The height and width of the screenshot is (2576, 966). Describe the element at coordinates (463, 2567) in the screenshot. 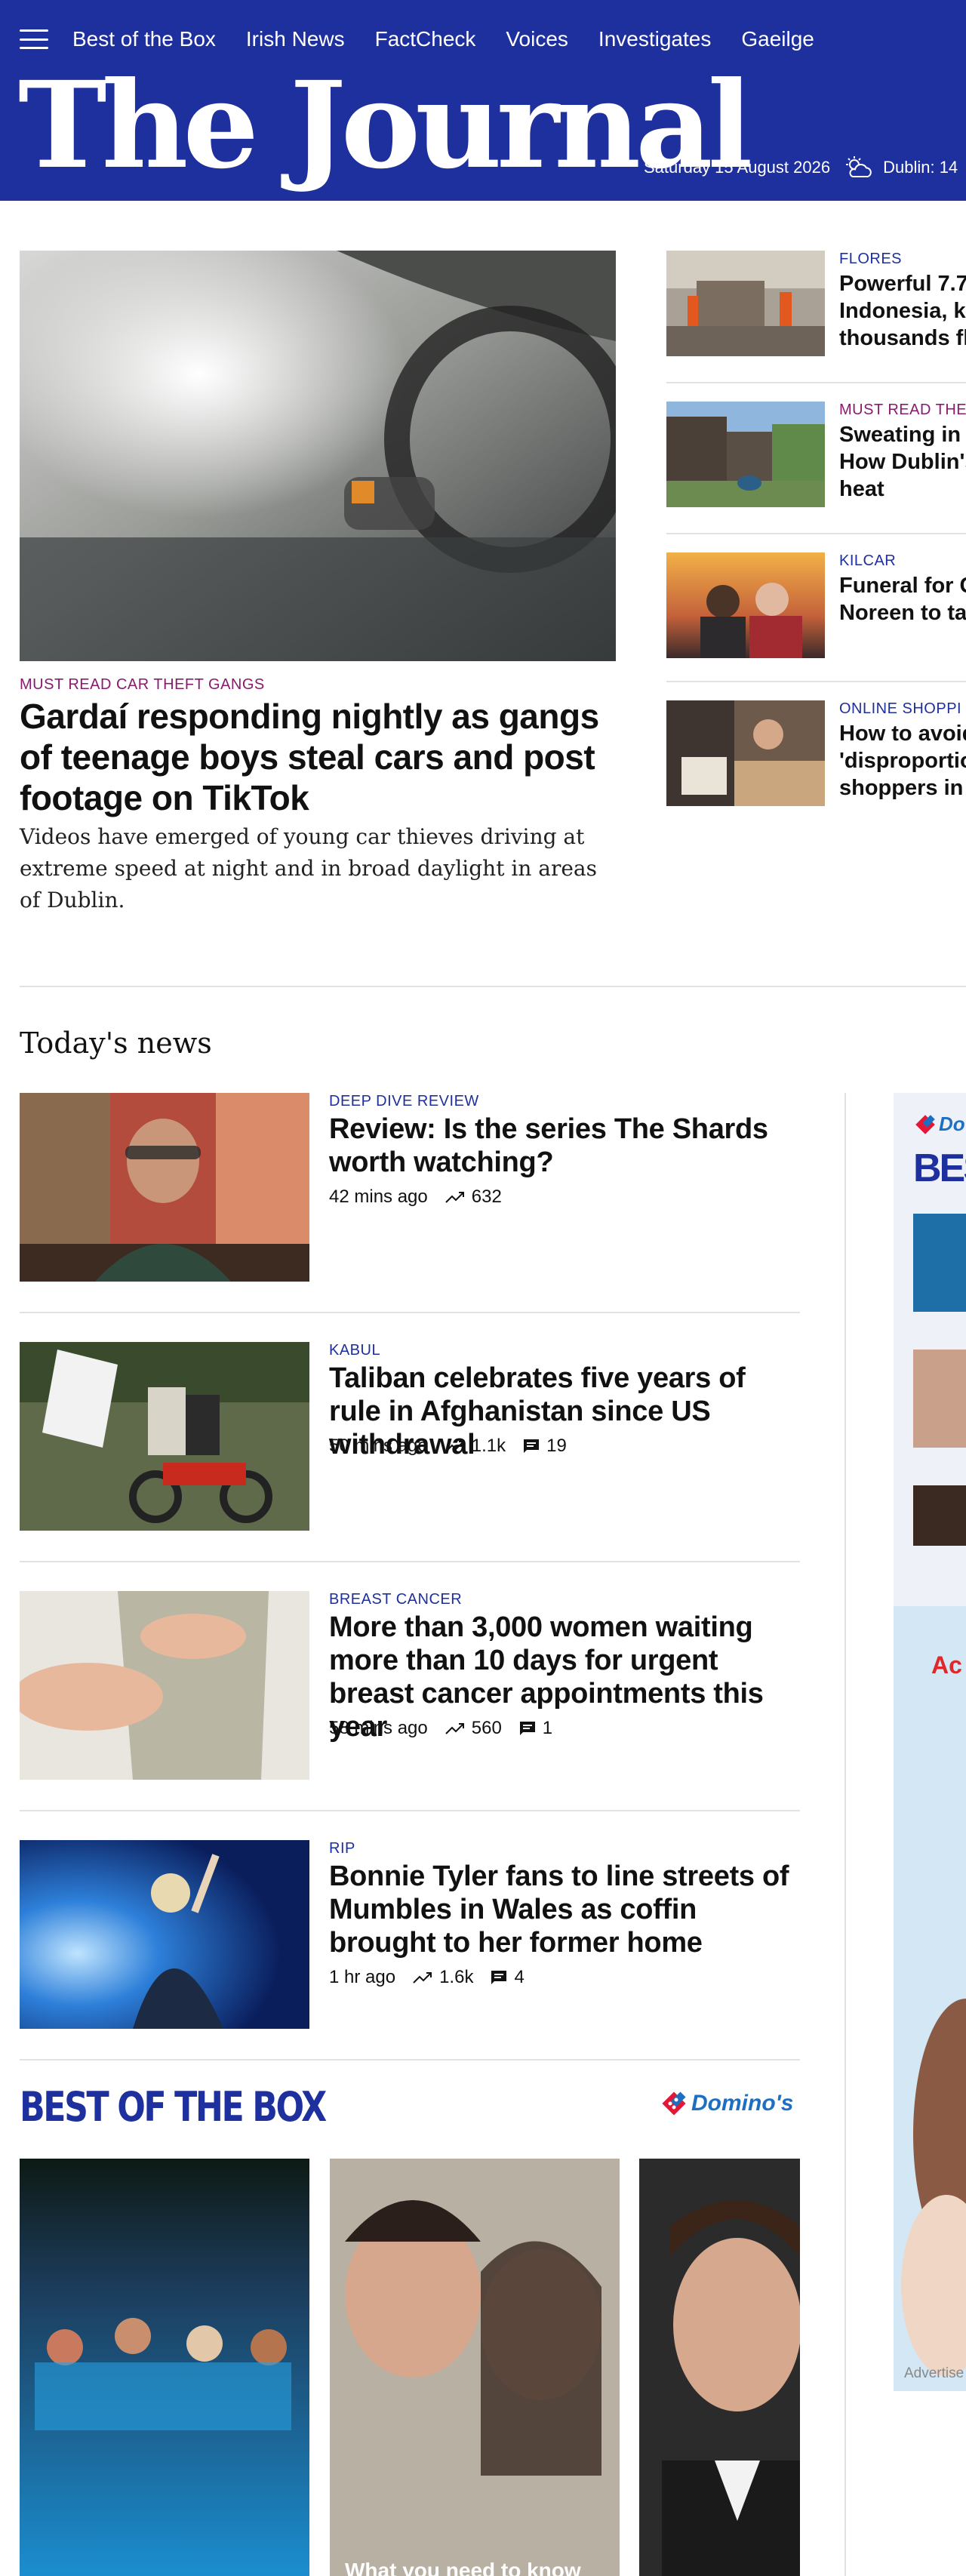

I see `card-caption: What you need to know` at that location.